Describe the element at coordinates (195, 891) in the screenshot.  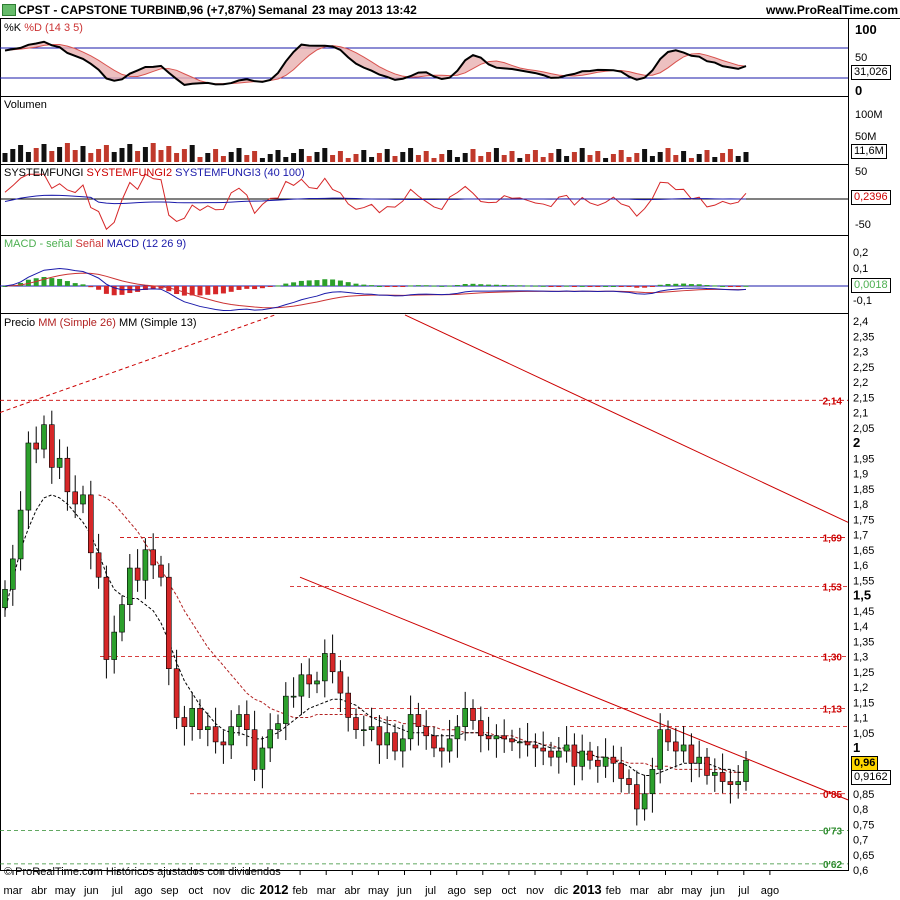
I see `x-tick-label: oct` at that location.